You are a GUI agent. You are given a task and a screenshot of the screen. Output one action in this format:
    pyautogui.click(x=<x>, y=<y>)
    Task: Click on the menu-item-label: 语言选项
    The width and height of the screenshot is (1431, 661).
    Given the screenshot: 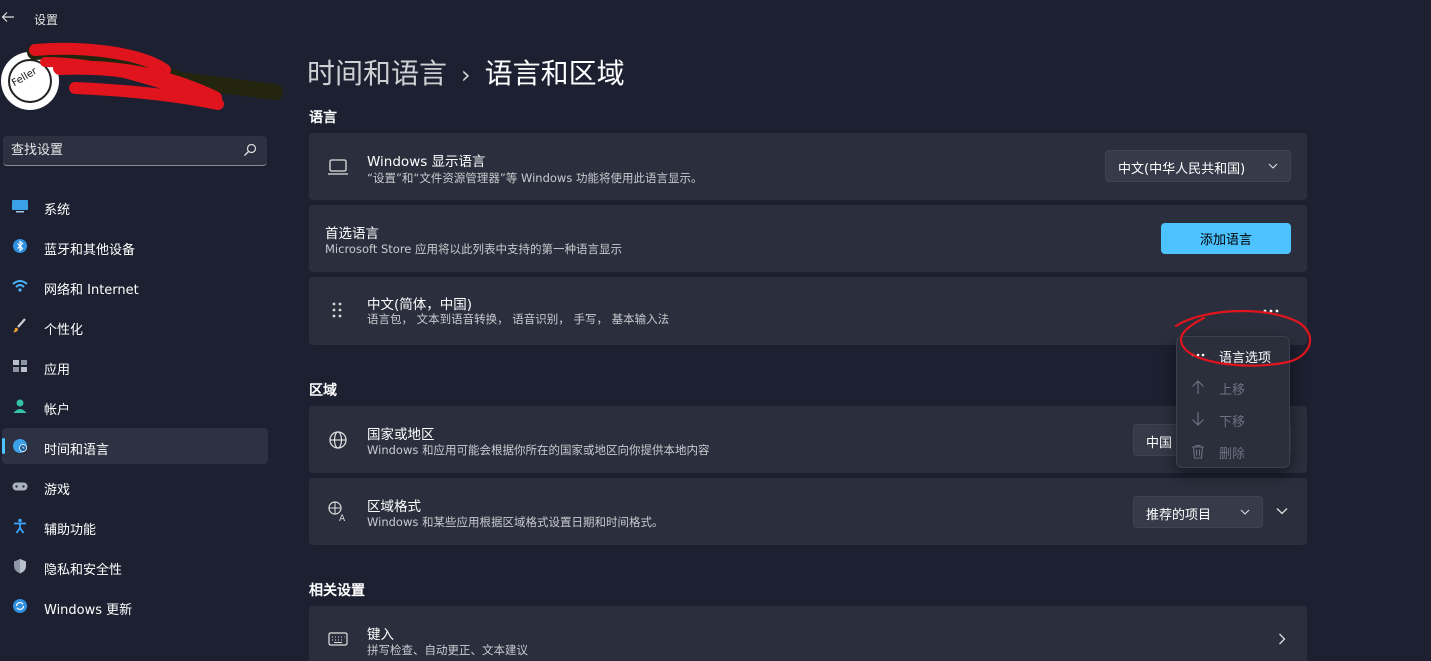 What is the action you would take?
    pyautogui.click(x=1245, y=358)
    